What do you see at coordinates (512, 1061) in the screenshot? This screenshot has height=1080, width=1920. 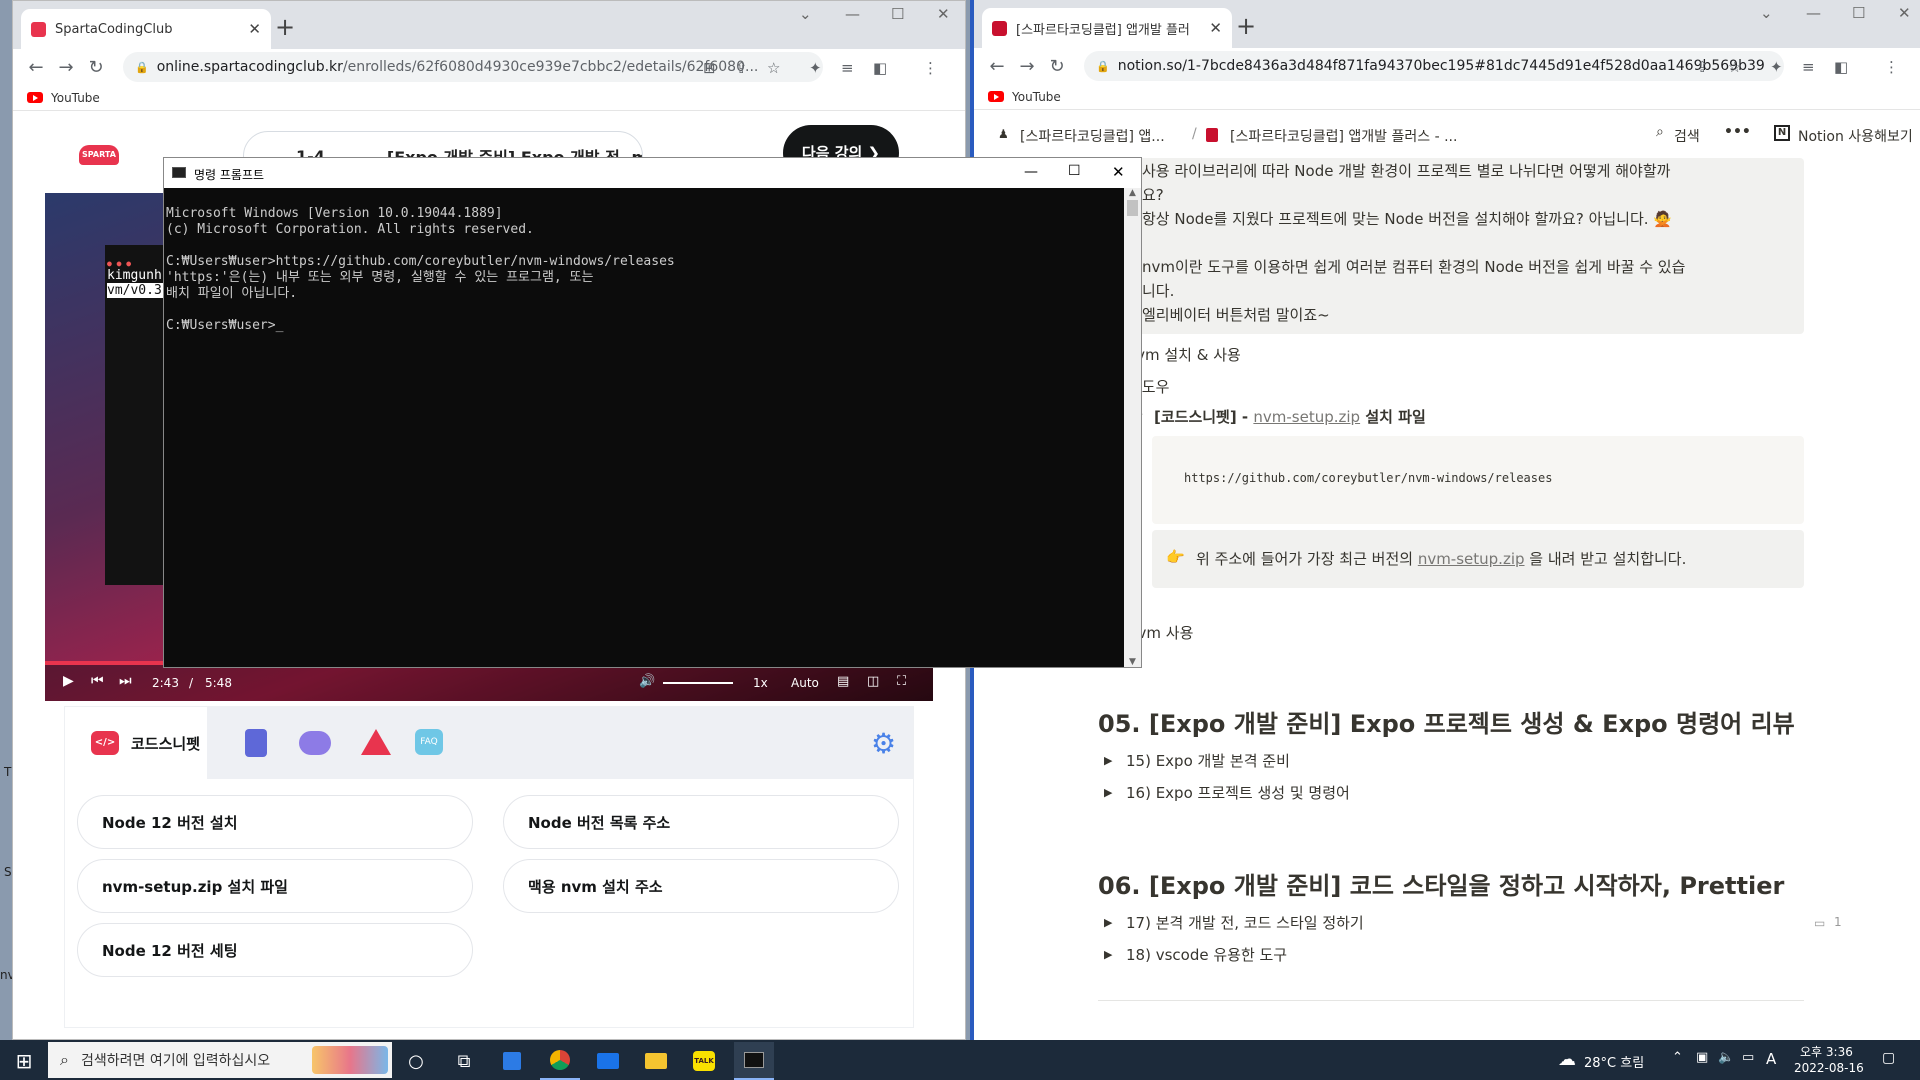 I see `store-icon` at bounding box center [512, 1061].